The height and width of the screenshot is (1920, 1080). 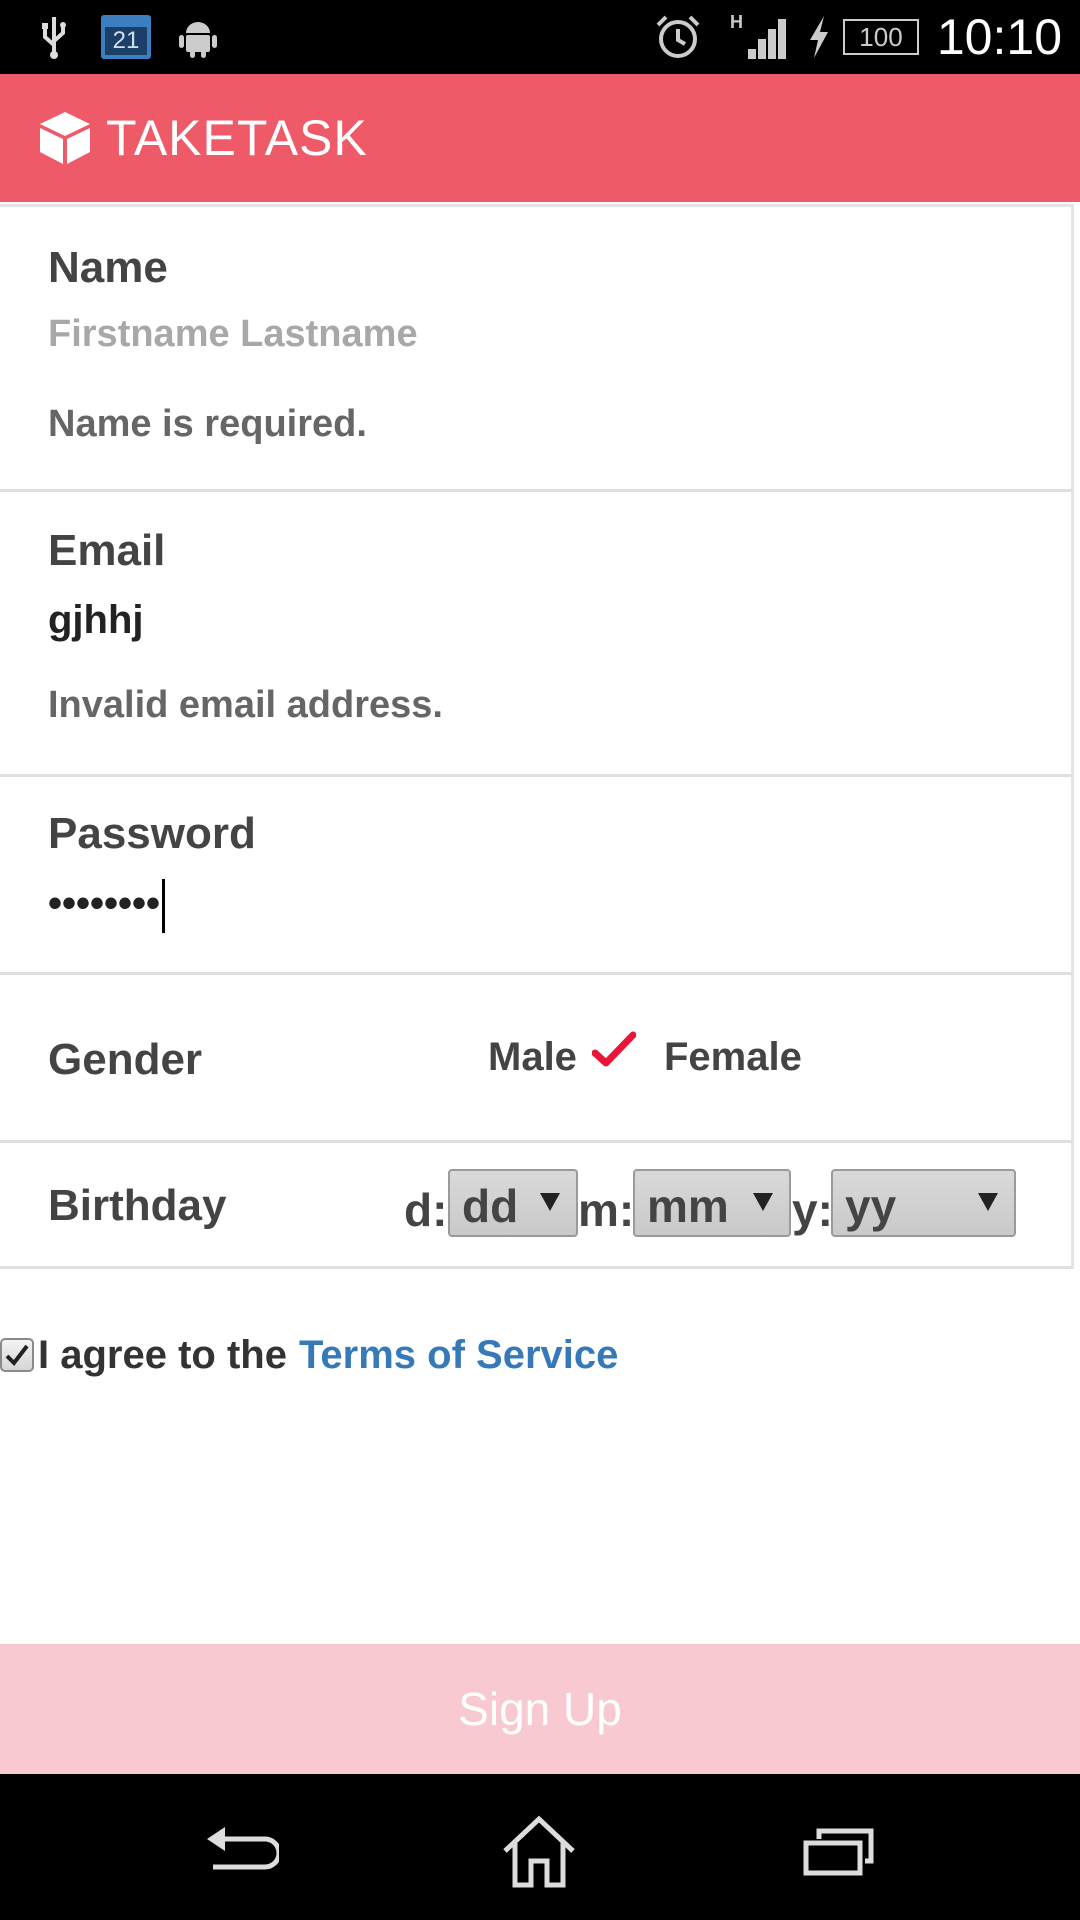 I want to click on terms-of-service-link: Terms of Service, so click(x=458, y=1355).